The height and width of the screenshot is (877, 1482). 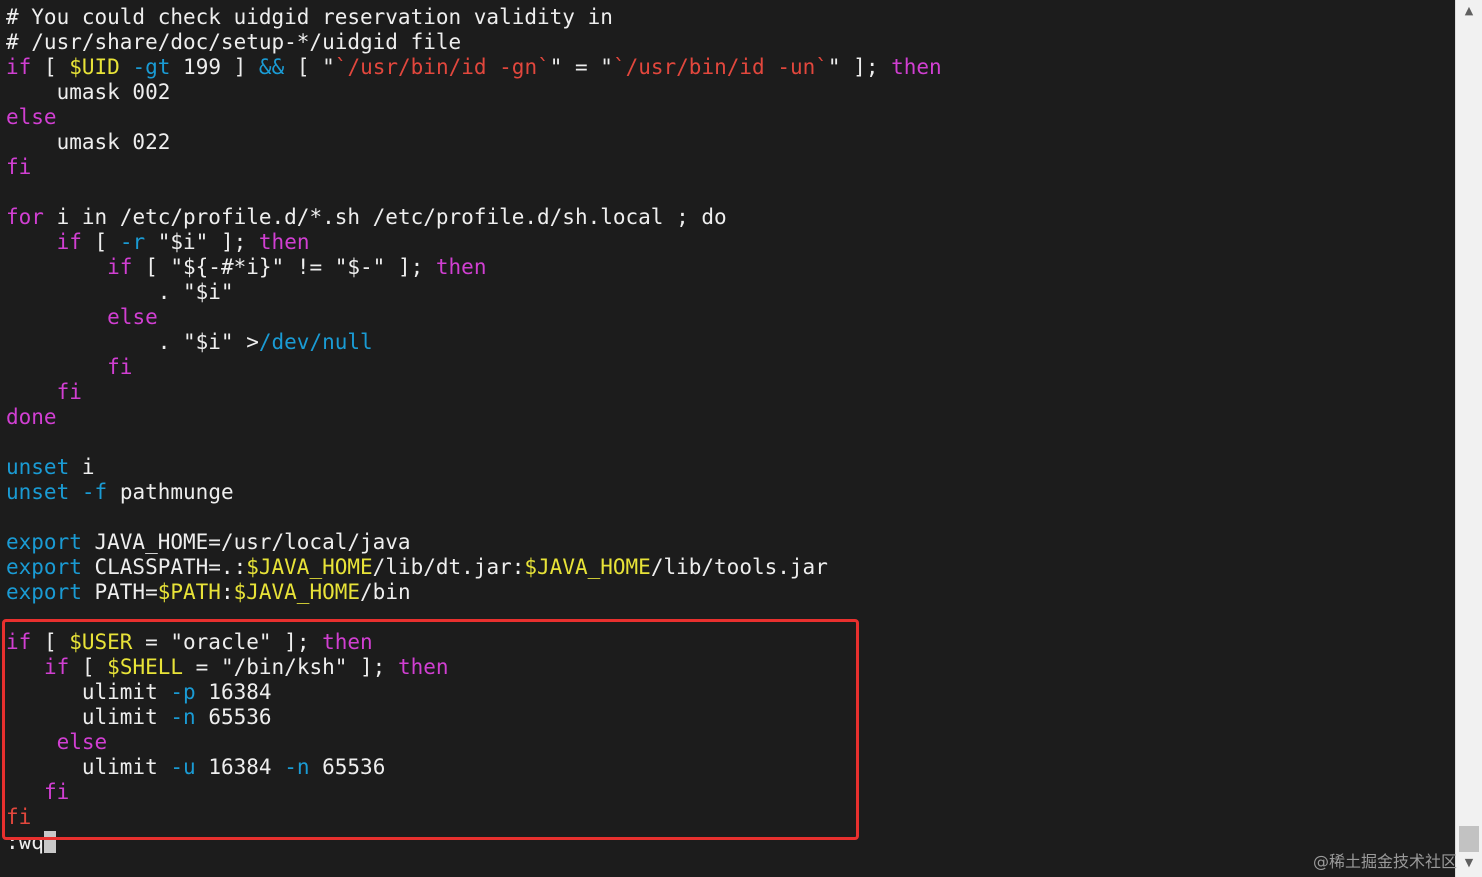 What do you see at coordinates (581, 67) in the screenshot?
I see `code-token-plain: " = "` at bounding box center [581, 67].